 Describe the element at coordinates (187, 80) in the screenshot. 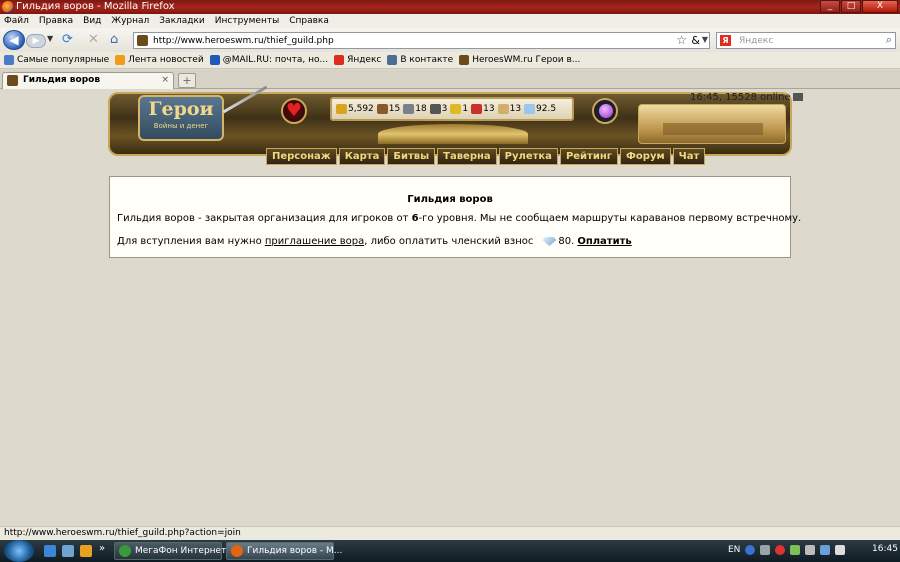

I see `new-tab-button: +` at that location.